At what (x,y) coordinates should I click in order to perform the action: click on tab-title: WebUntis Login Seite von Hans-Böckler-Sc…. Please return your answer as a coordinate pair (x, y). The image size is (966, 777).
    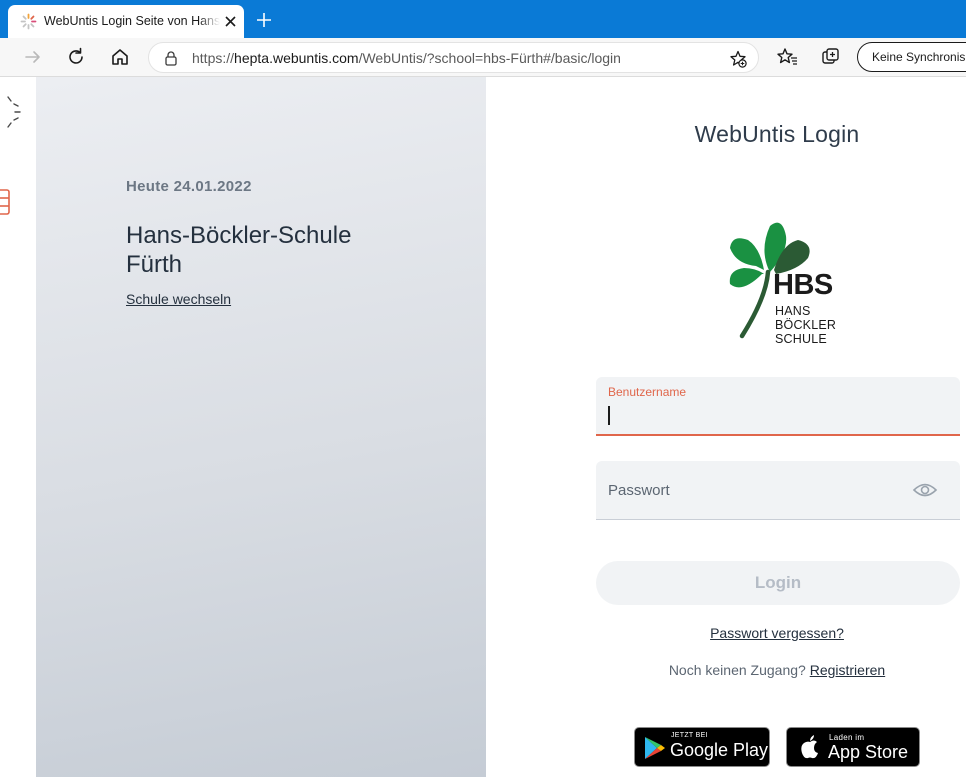
    Looking at the image, I should click on (132, 21).